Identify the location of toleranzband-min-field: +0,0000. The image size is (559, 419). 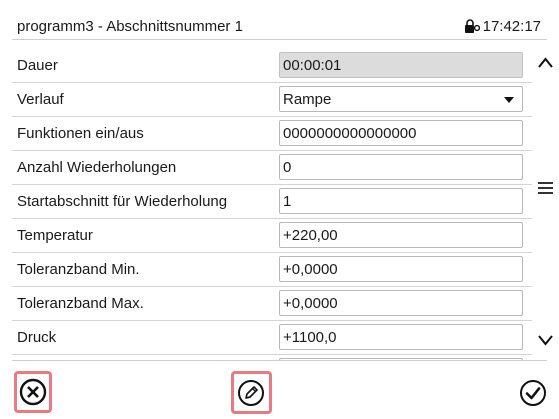
(401, 269).